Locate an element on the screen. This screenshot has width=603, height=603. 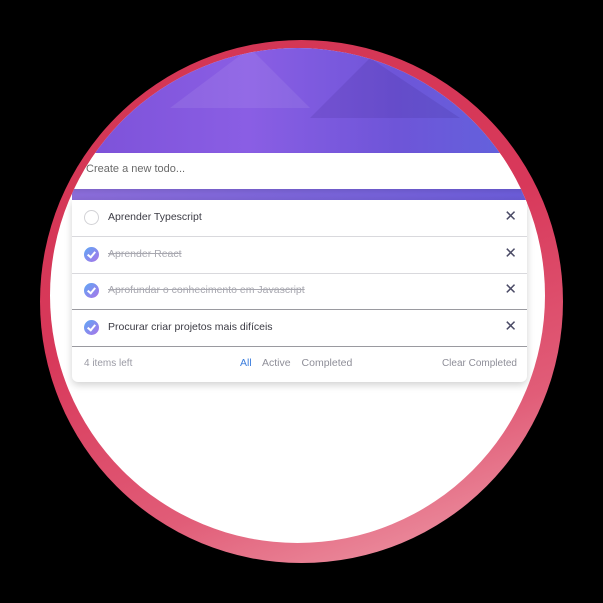
new-todo-bar is located at coordinates (299, 171).